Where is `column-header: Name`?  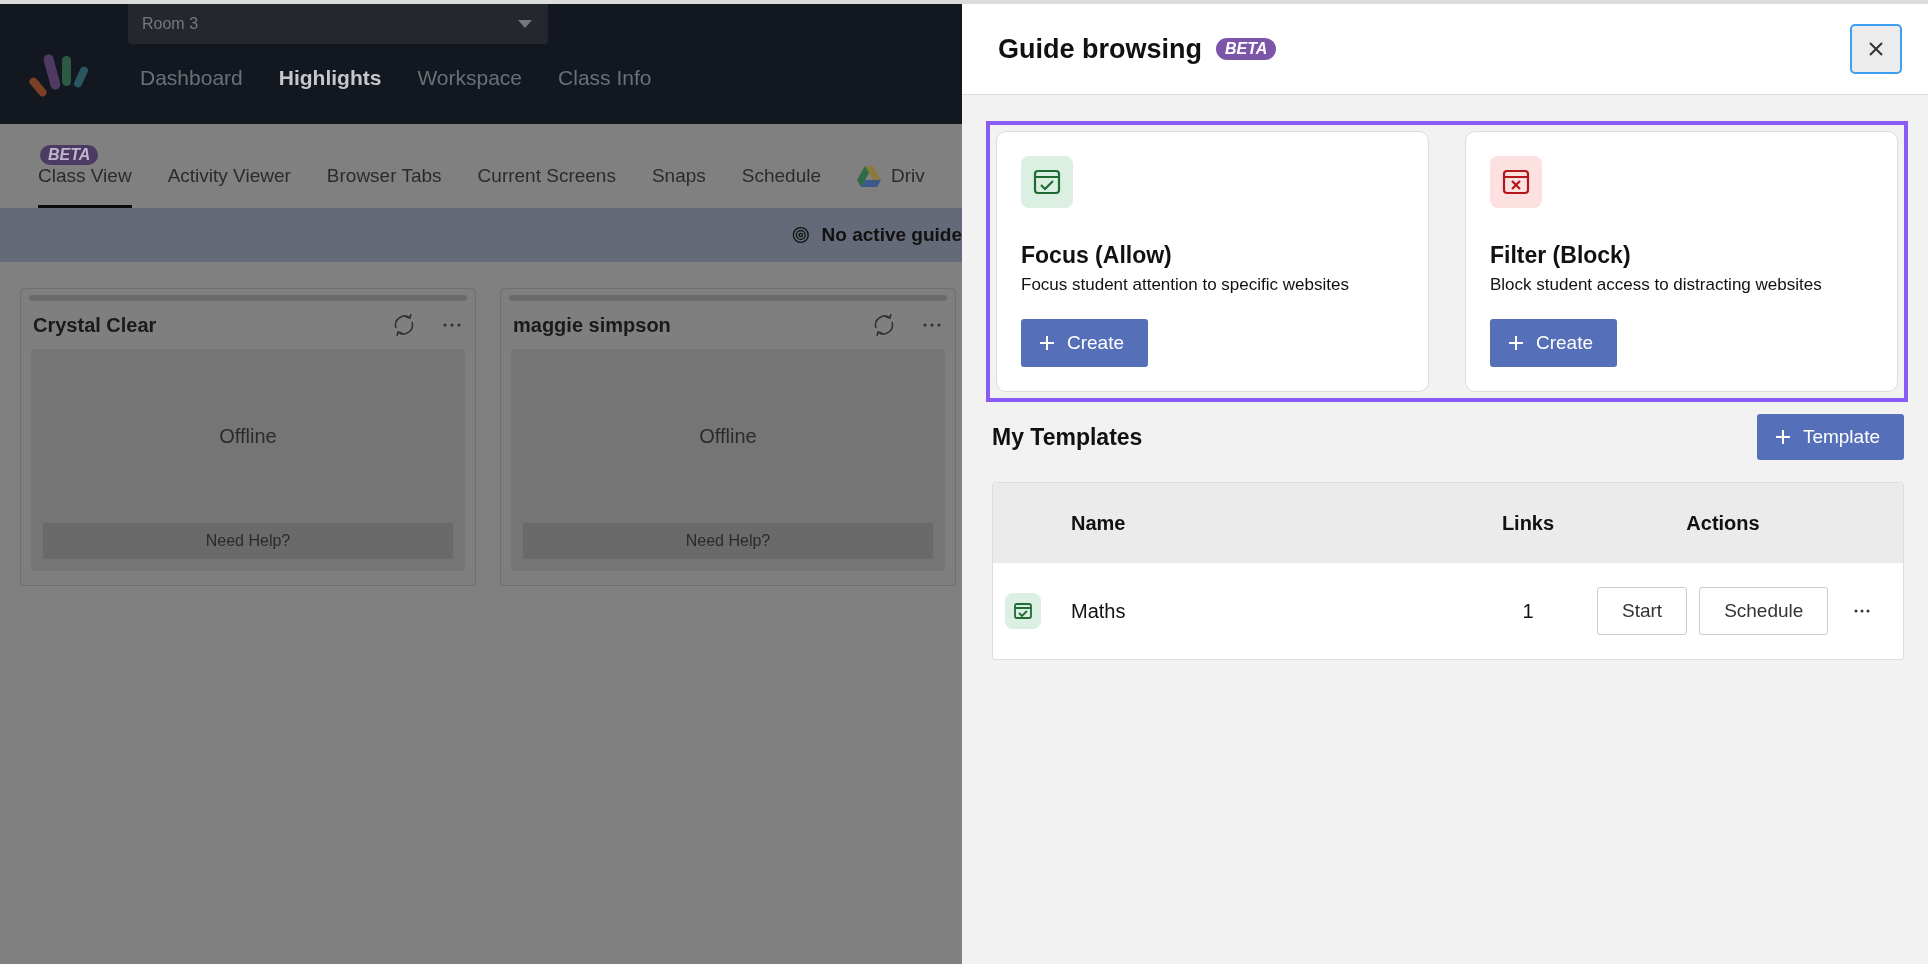 column-header: Name is located at coordinates (1099, 523).